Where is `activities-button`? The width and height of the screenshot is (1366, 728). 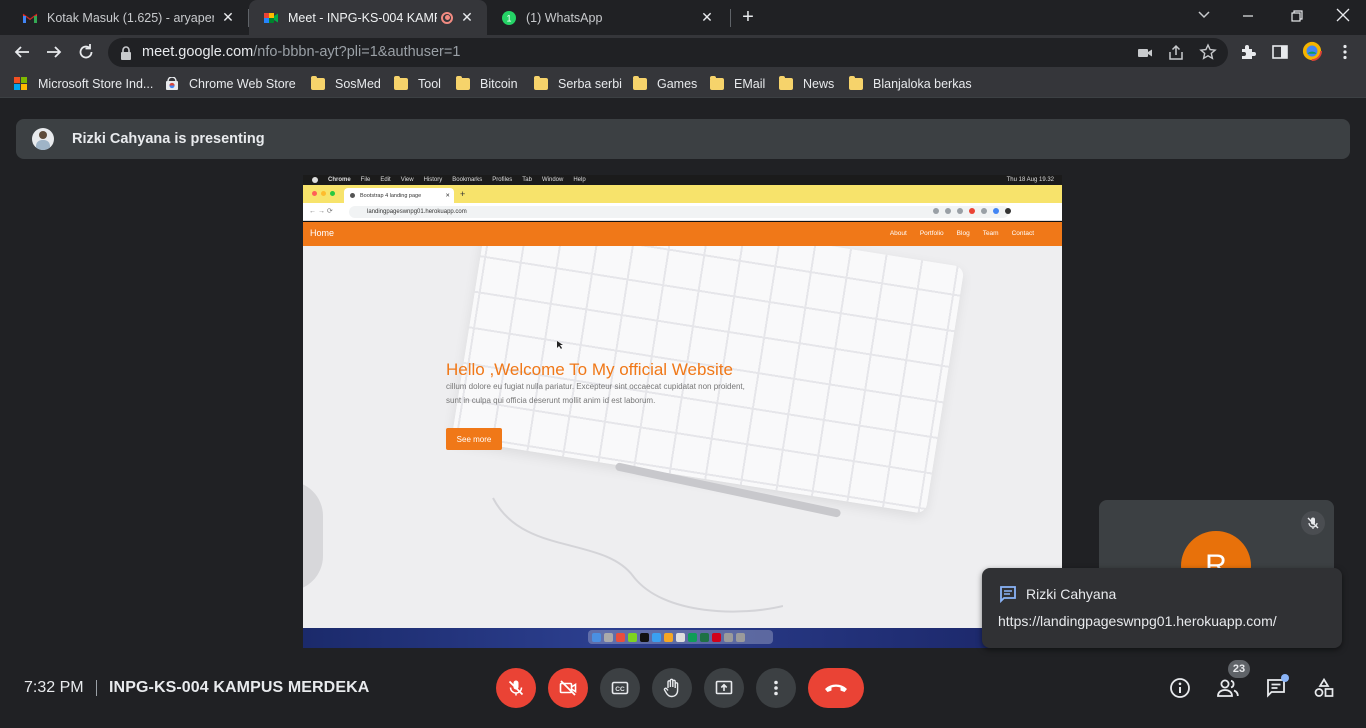 activities-button is located at coordinates (1324, 688).